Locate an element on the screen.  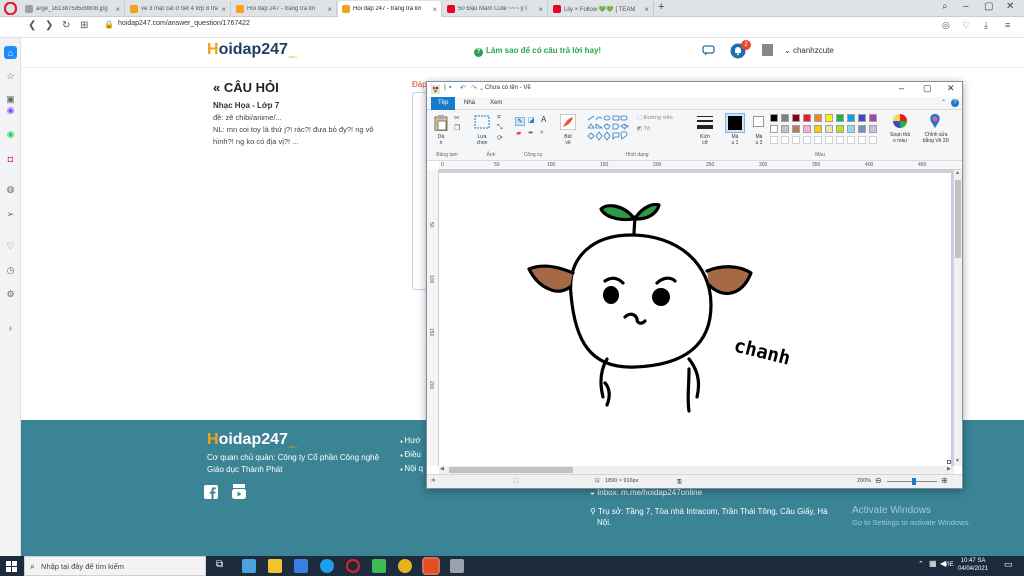
outline-dropdown: ⬚ Đường viền is located at coordinates (655, 118).